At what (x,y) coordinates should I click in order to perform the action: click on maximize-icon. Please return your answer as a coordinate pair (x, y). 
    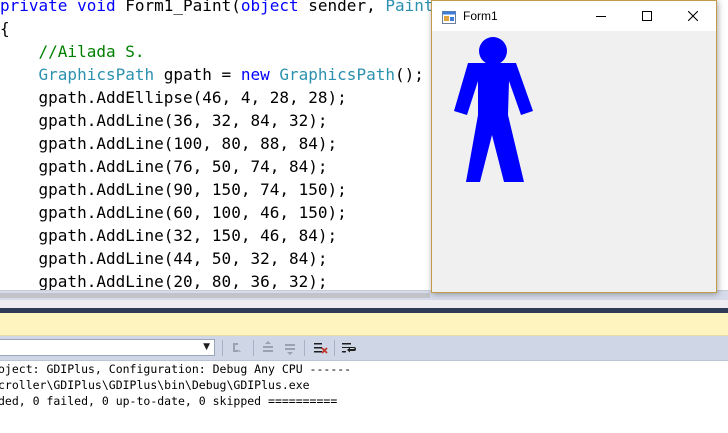
    Looking at the image, I should click on (647, 16).